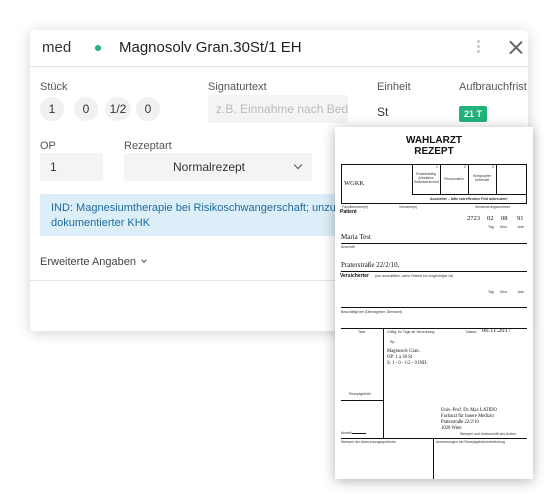  Describe the element at coordinates (54, 87) in the screenshot. I see `stueck-label: Stück` at that location.